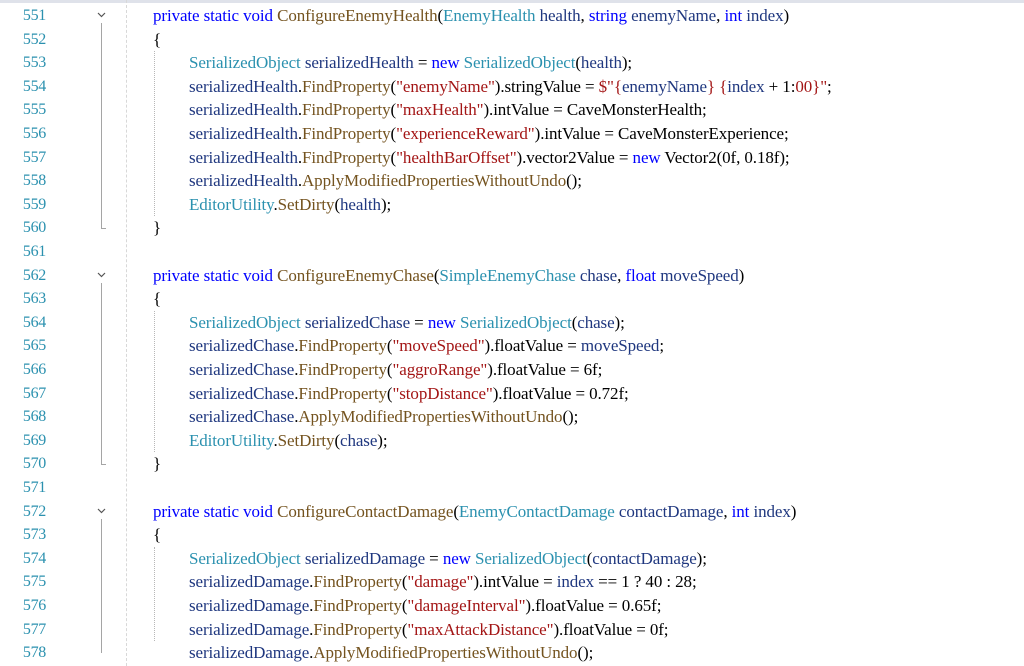  Describe the element at coordinates (445, 653) in the screenshot. I see `code-token: ApplyModifiedPropertiesWithoutUndo` at that location.